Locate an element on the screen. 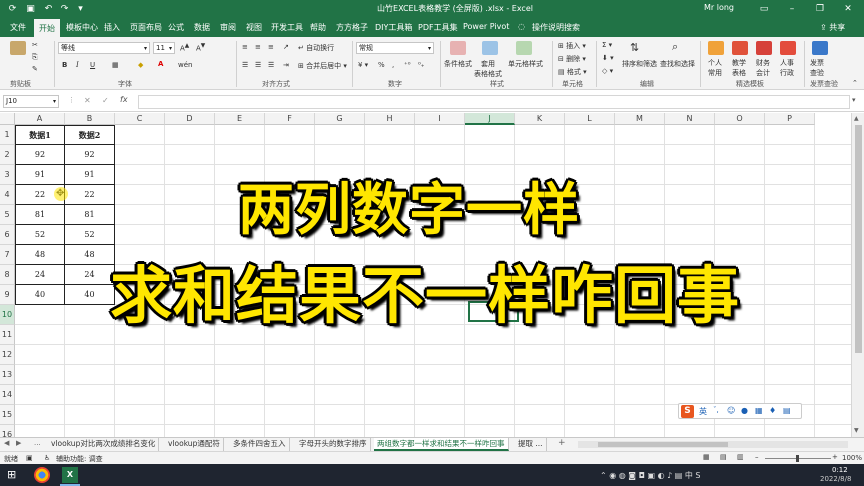 This screenshot has width=864, height=486. tab-help: 帮助 is located at coordinates (318, 27).